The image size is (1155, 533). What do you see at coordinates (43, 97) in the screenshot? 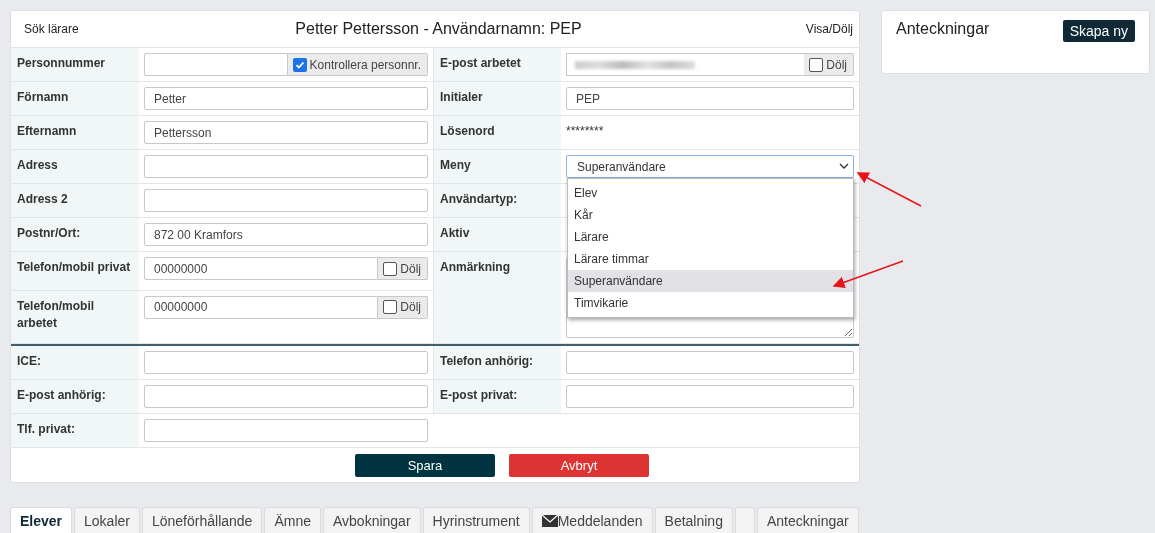
I see `field-label: Förnamn` at bounding box center [43, 97].